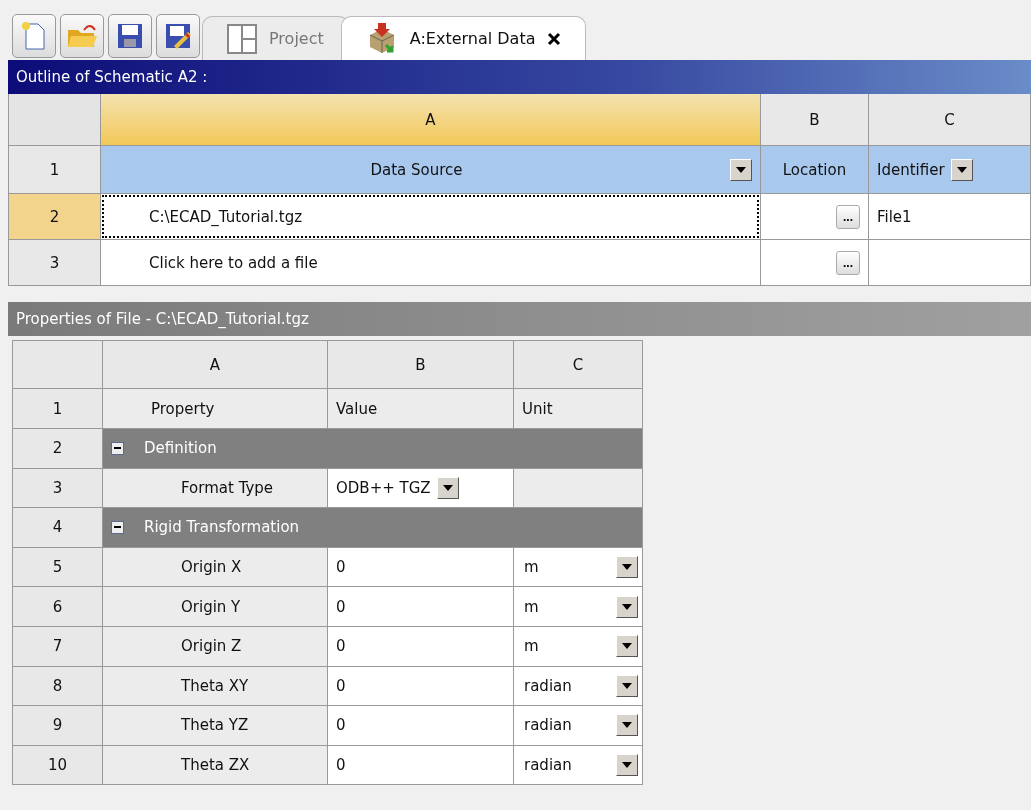 This screenshot has height=810, width=1031. What do you see at coordinates (215, 726) in the screenshot?
I see `property-name: Theta YZ` at bounding box center [215, 726].